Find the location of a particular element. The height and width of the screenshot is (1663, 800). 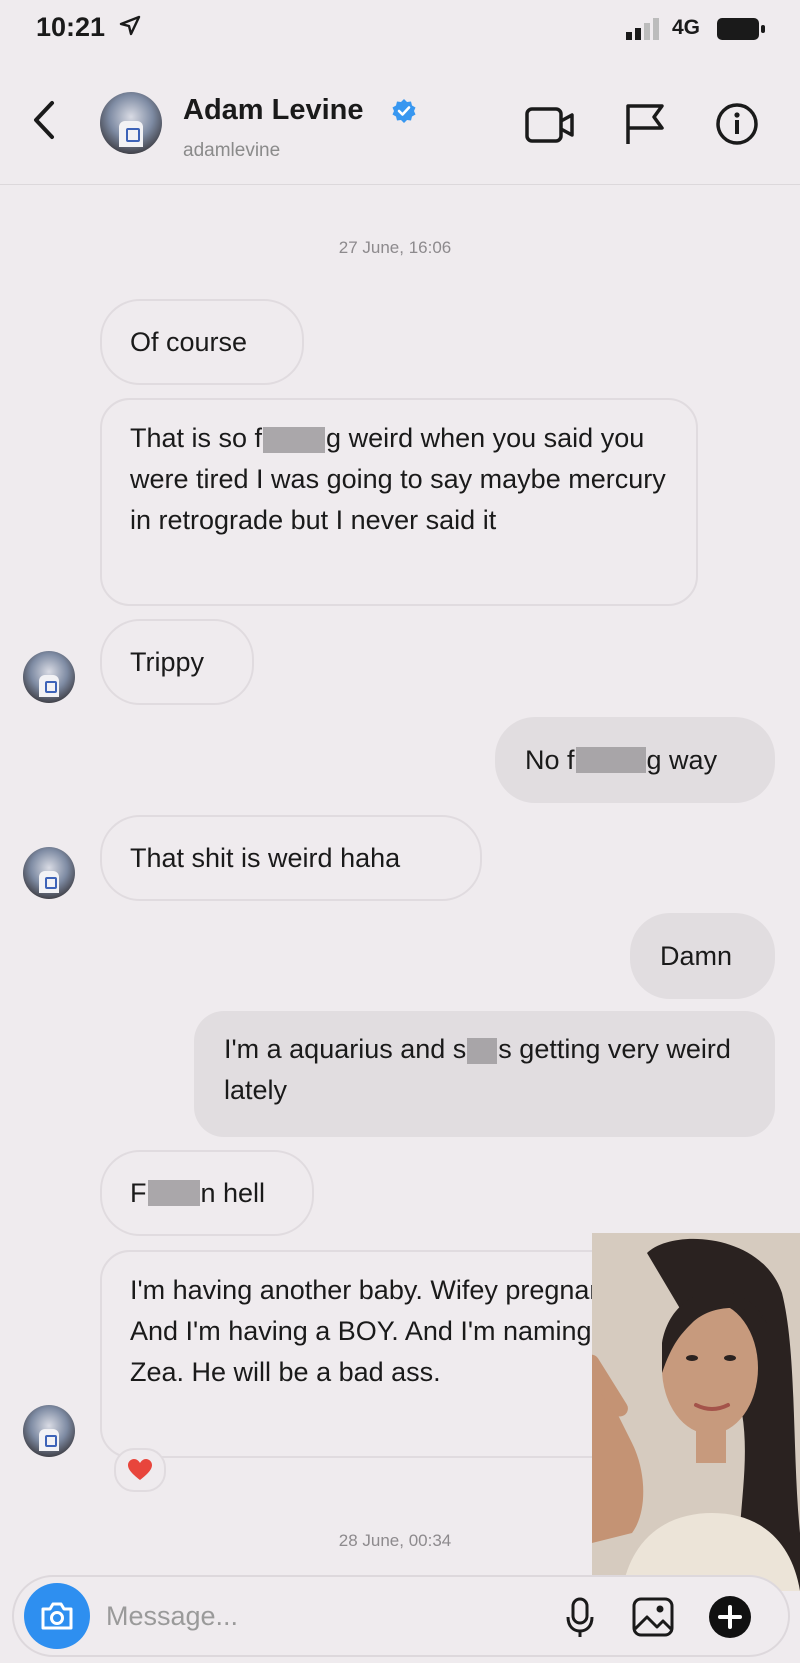

add-plus-icon is located at coordinates (730, 1617).